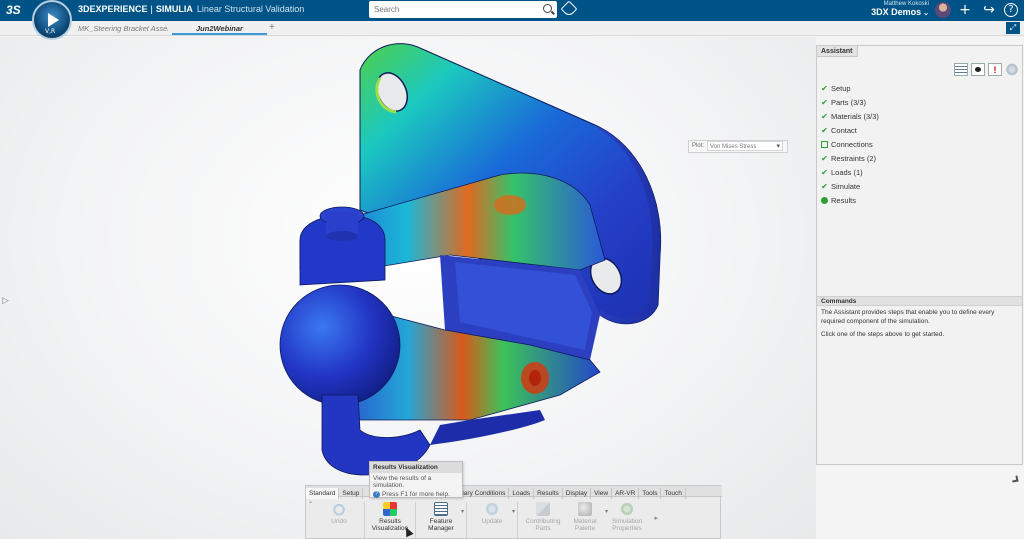  Describe the element at coordinates (627, 528) in the screenshot. I see `tool-label: Properties` at that location.